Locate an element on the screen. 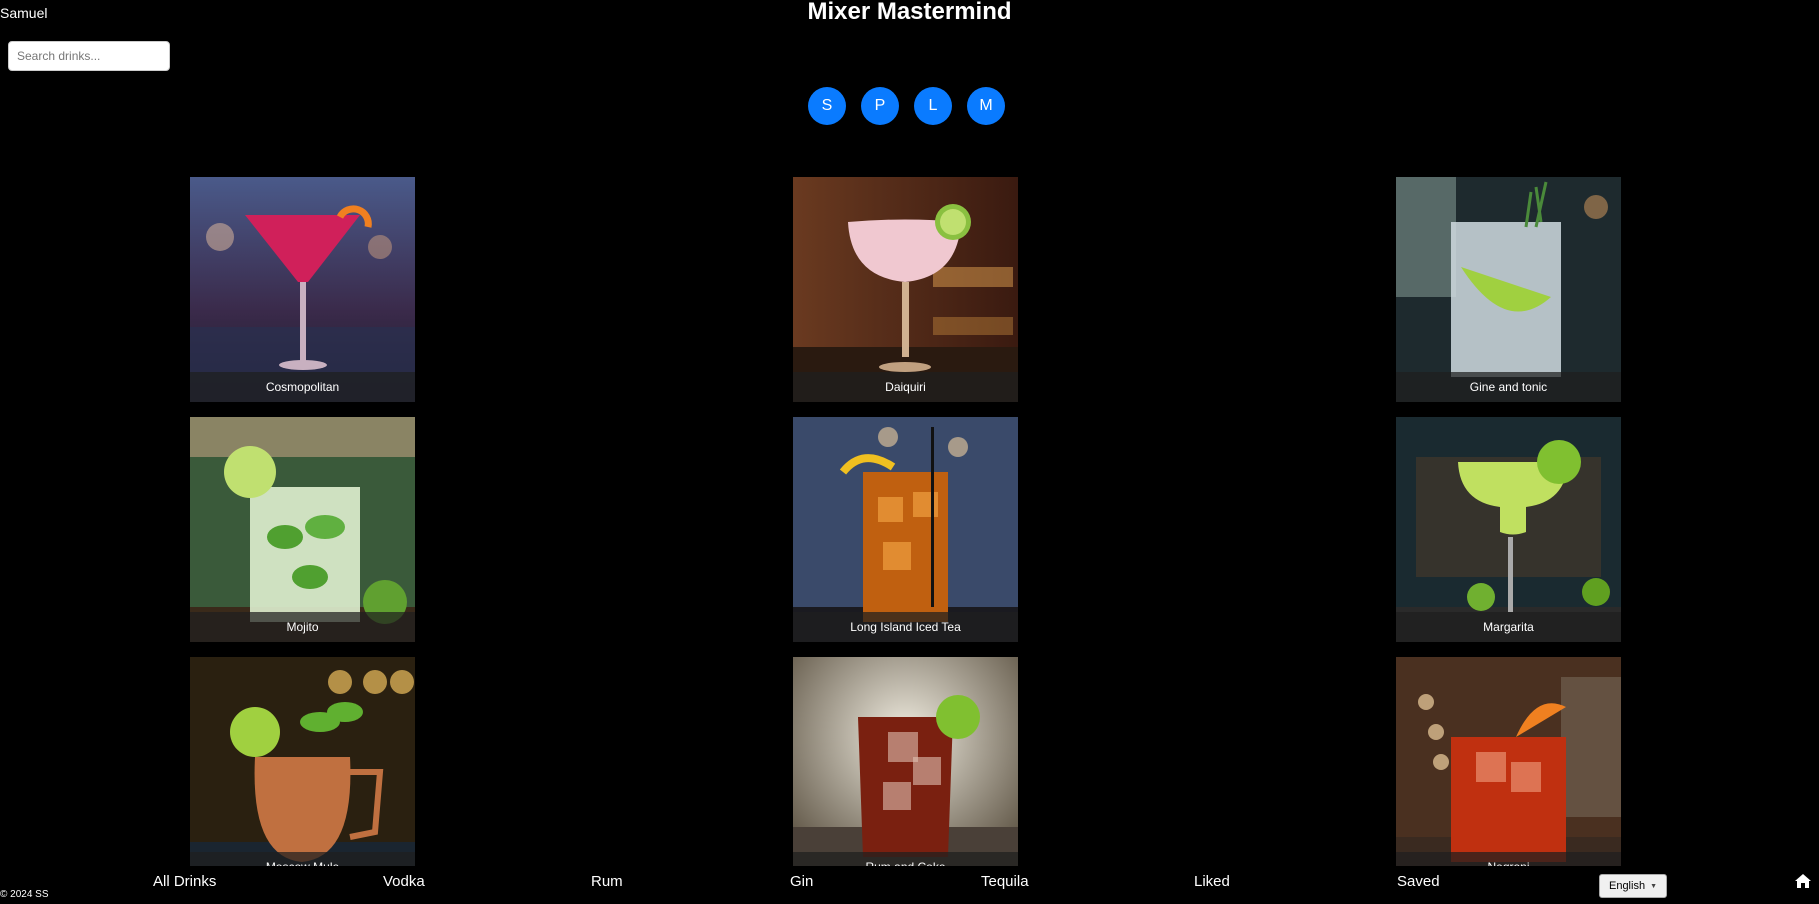 Image resolution: width=1819 pixels, height=904 pixels. drink-card: Margarita is located at coordinates (1508, 529).